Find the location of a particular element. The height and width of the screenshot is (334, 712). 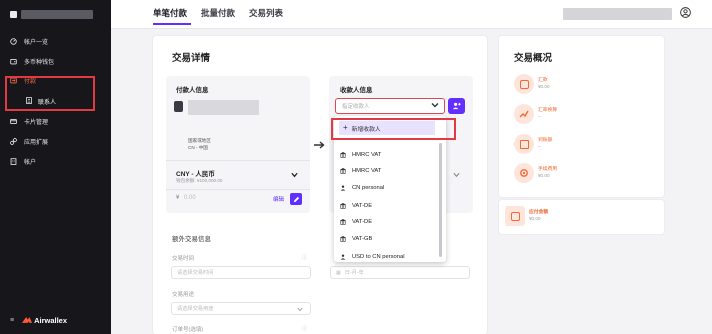

total-payable-item: 应付金额 ¥0.00 is located at coordinates (575, 217).